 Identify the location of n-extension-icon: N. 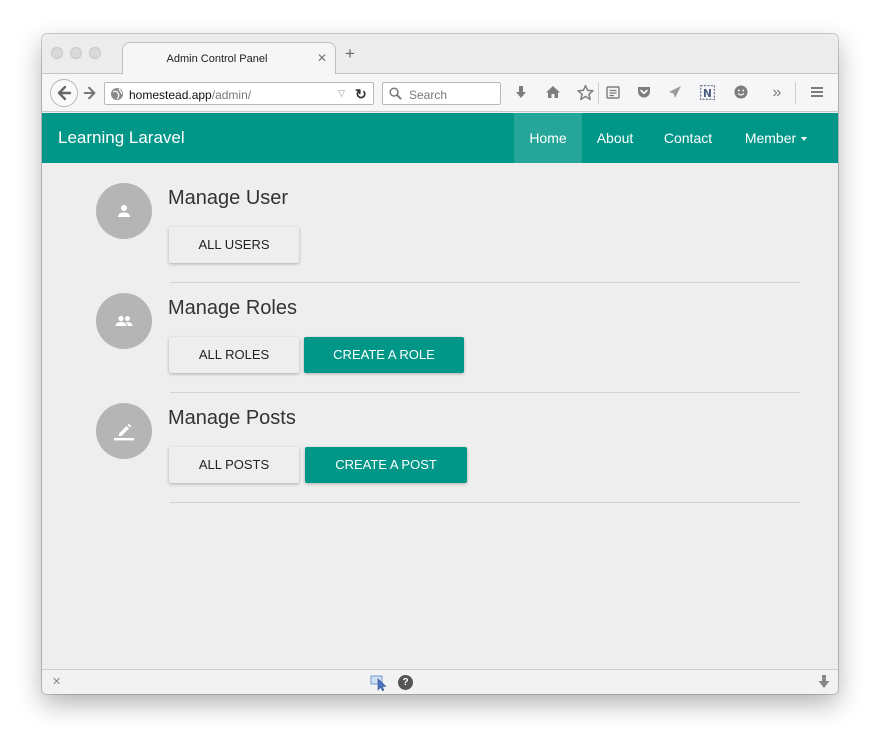
(707, 93).